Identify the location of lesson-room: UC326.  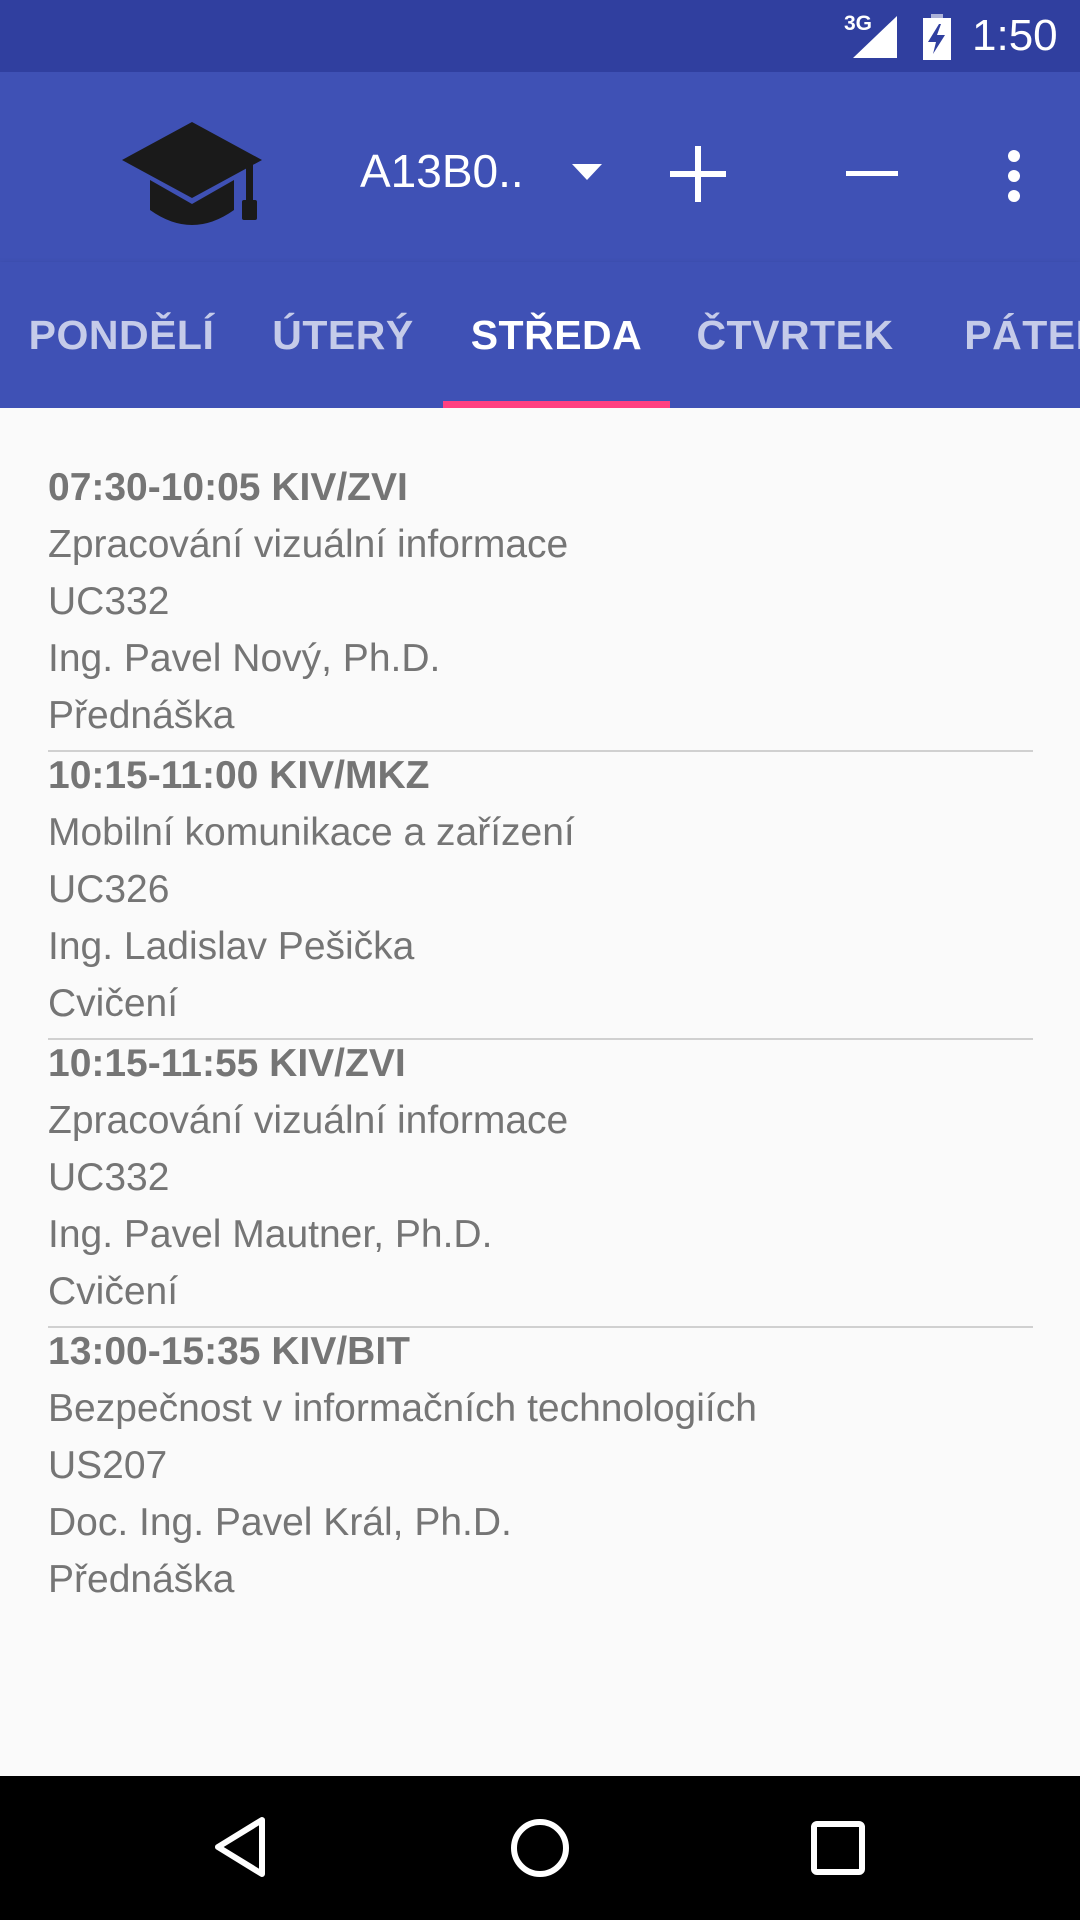
(109, 889).